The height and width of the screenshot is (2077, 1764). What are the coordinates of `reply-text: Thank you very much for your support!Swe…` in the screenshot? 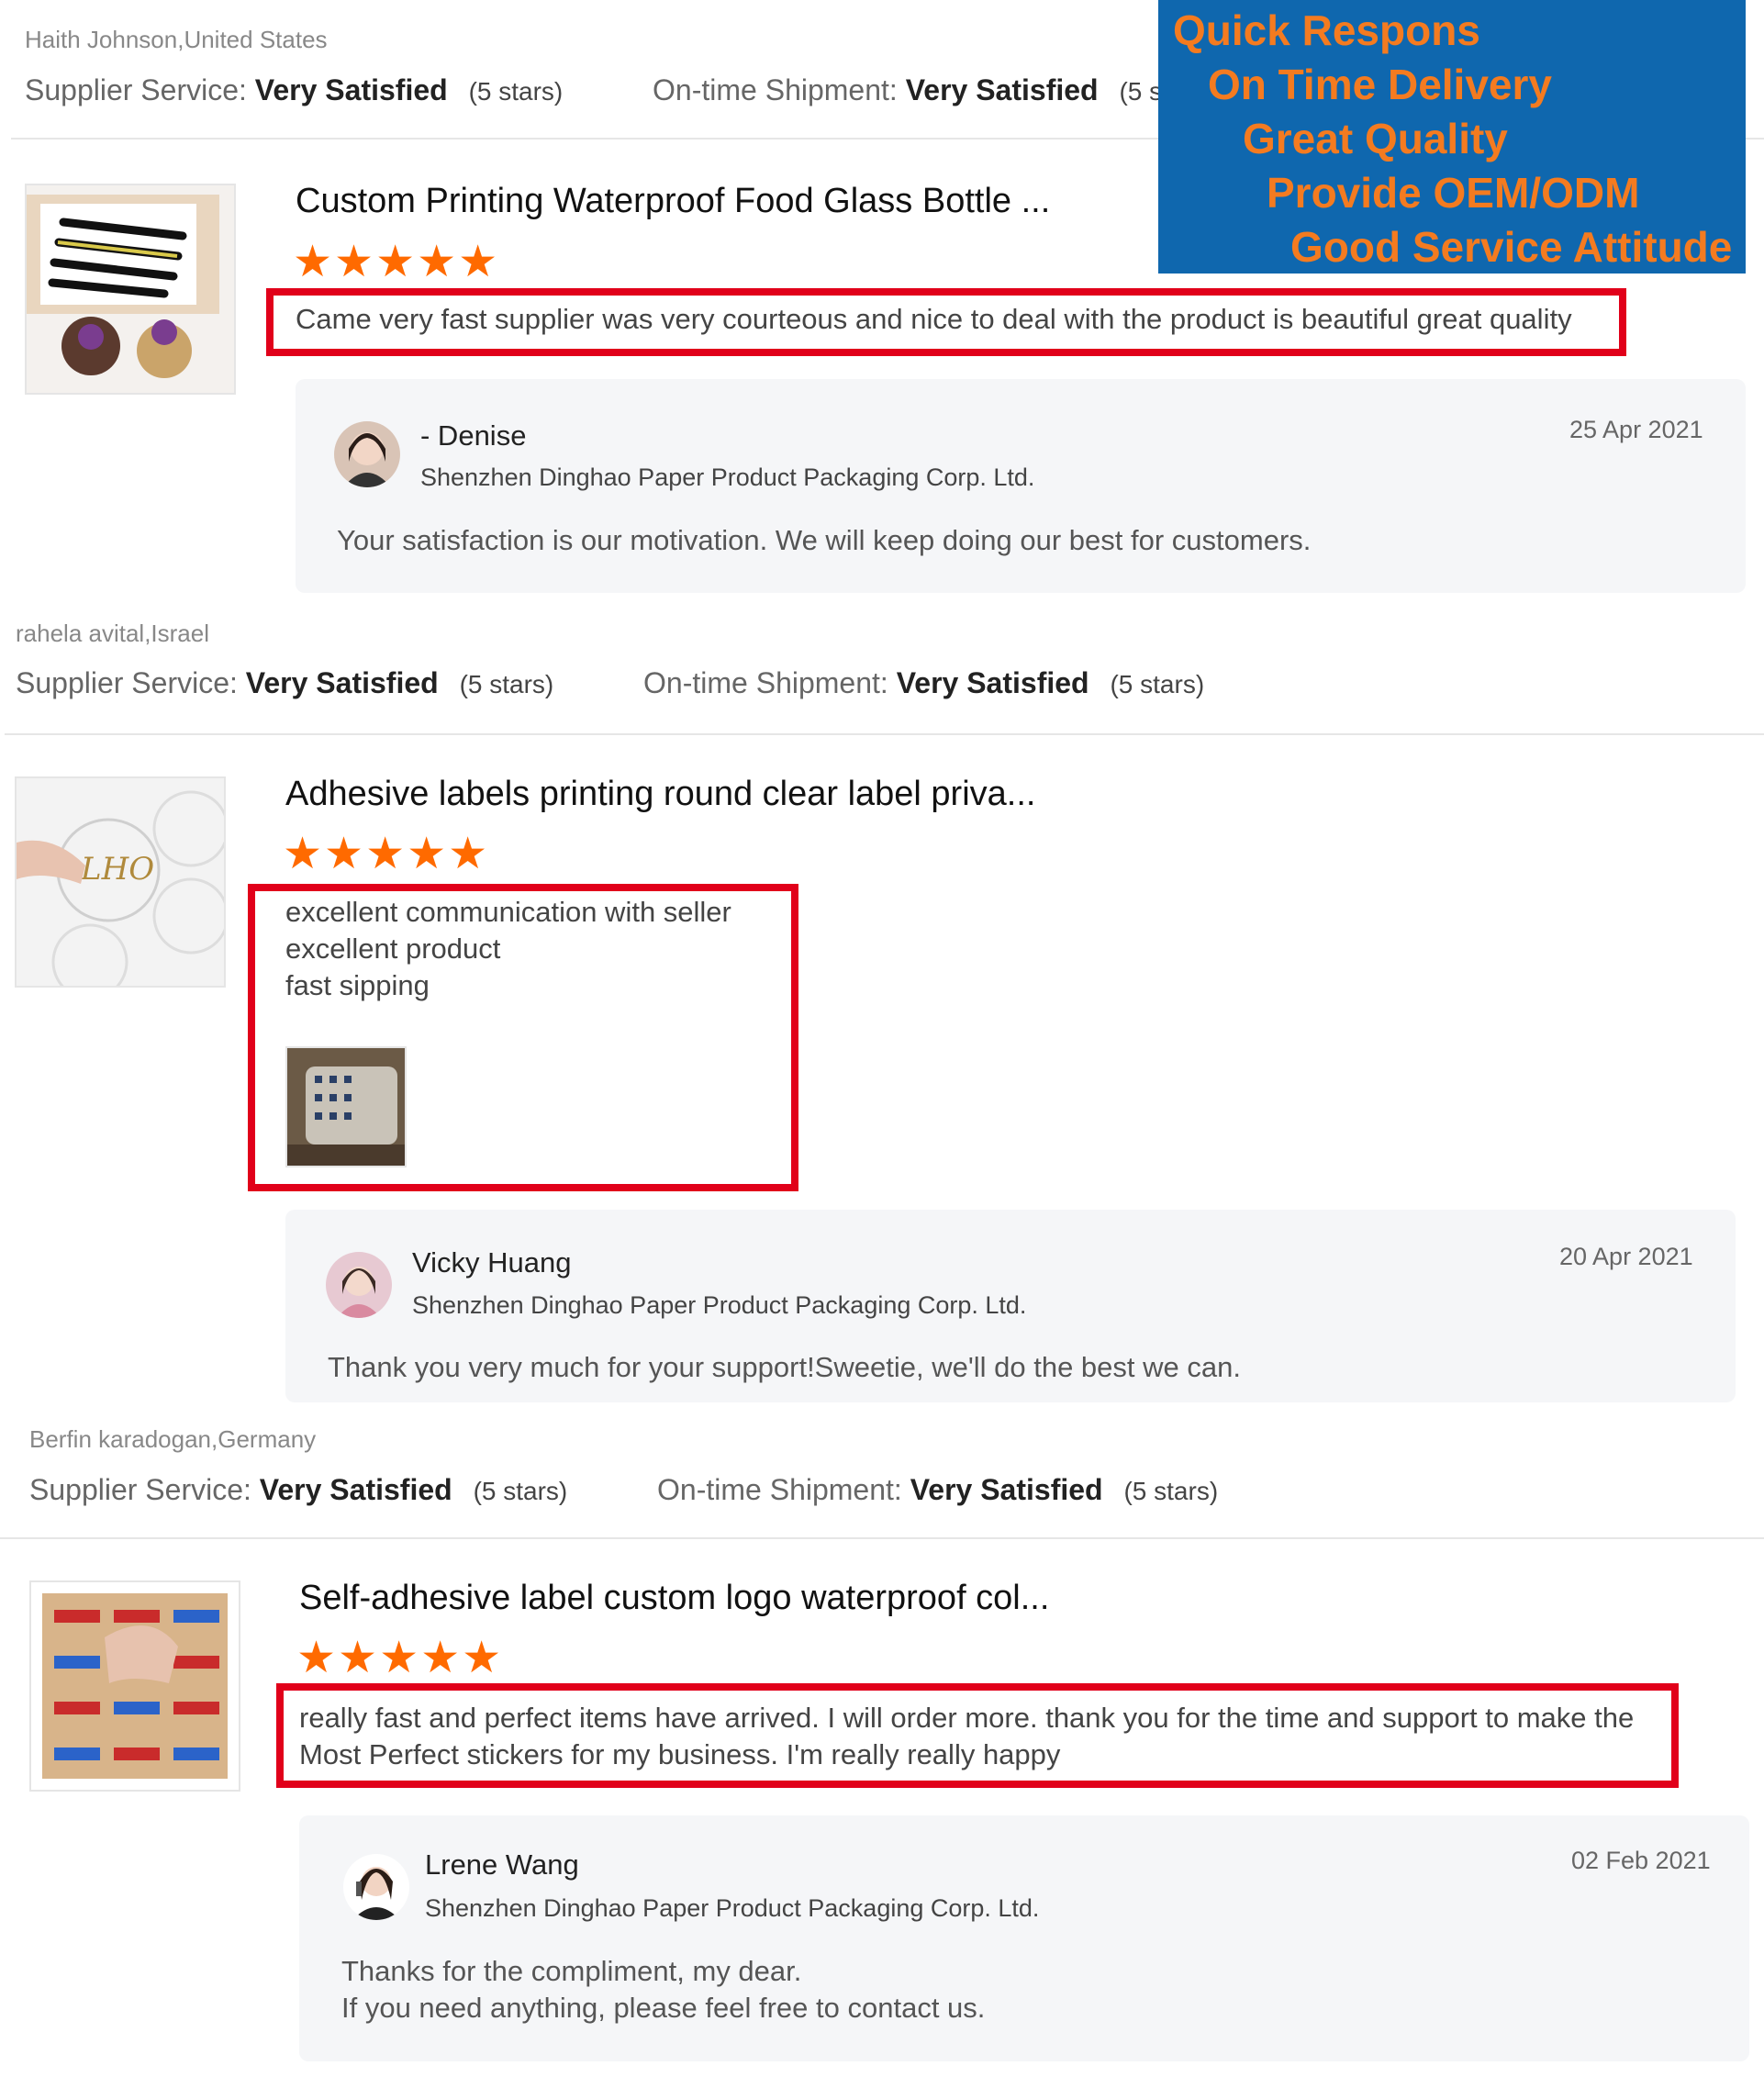 It's located at (784, 1367).